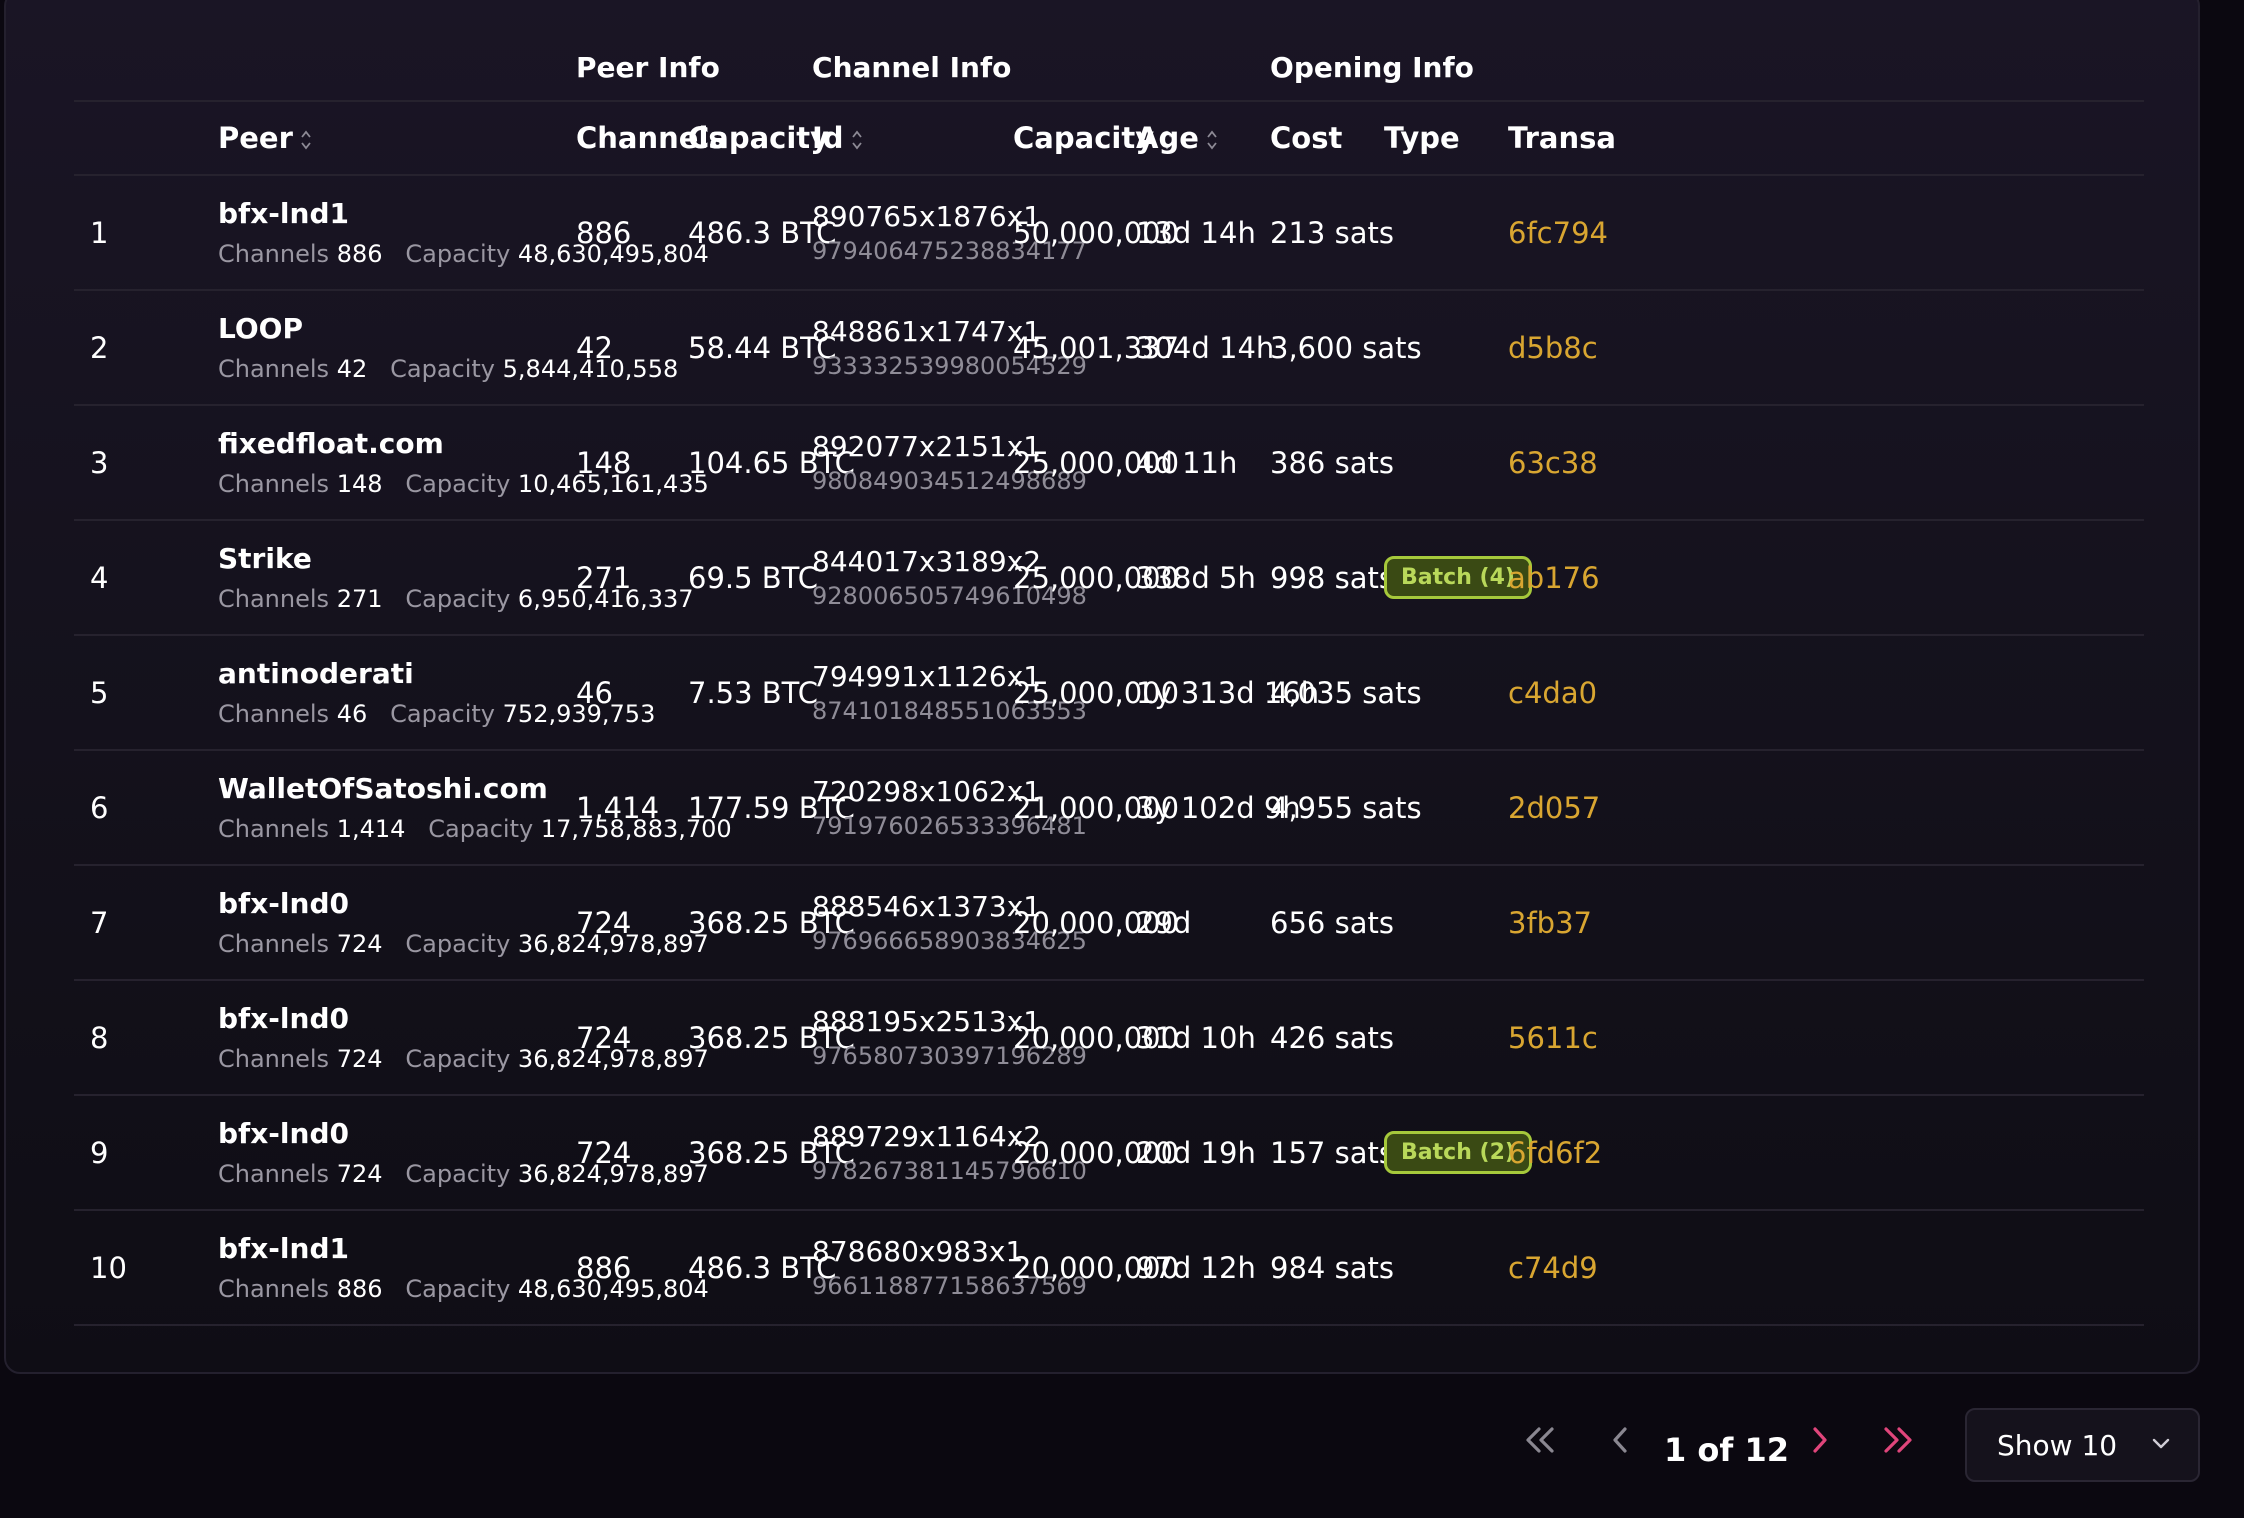  I want to click on peer-channels-cell: 46, so click(632, 693).